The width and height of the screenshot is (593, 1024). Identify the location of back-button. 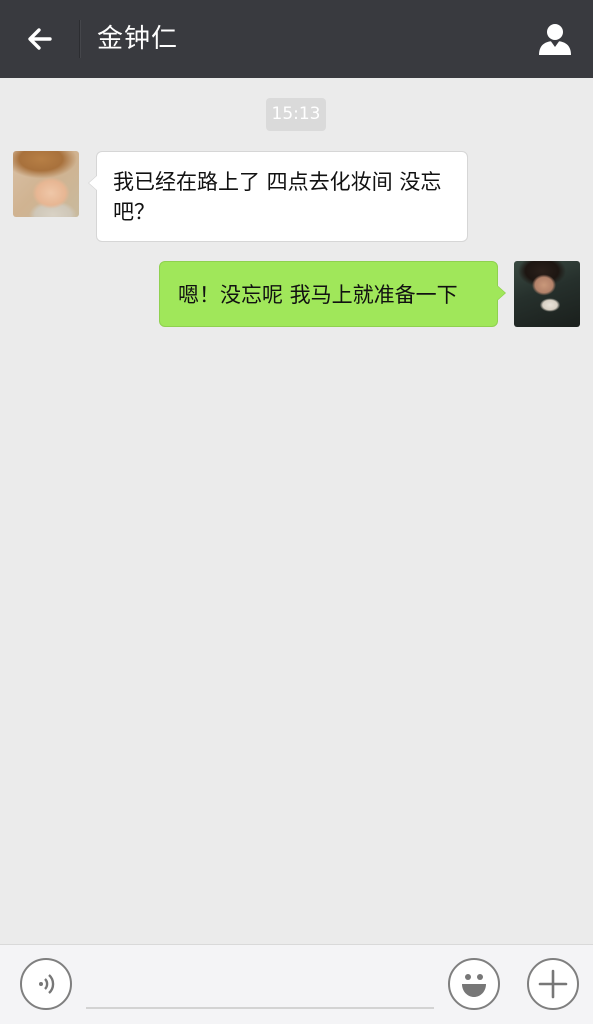
(40, 39).